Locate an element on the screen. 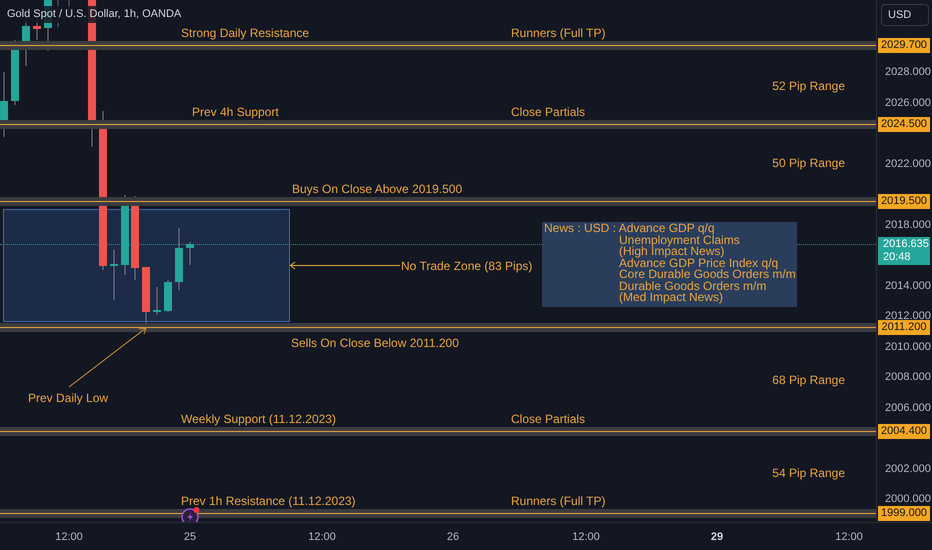  price-tick: 2002.000 is located at coordinates (908, 469).